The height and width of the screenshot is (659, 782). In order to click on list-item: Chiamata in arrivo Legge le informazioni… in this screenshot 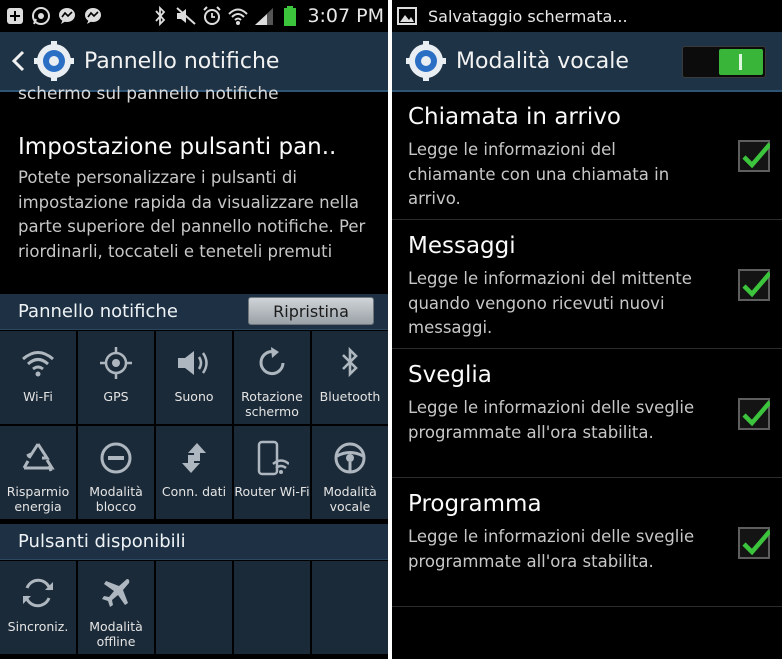, I will do `click(587, 156)`.